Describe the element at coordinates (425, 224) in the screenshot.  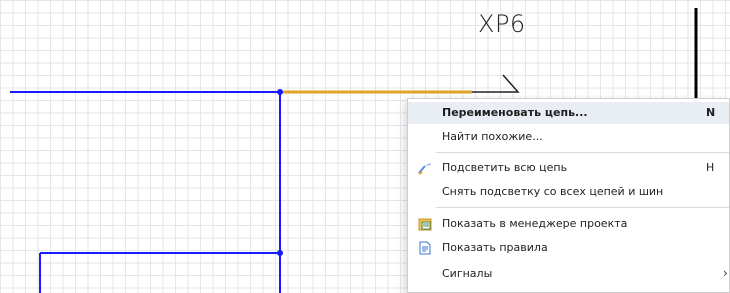
I see `project-manager-icon` at that location.